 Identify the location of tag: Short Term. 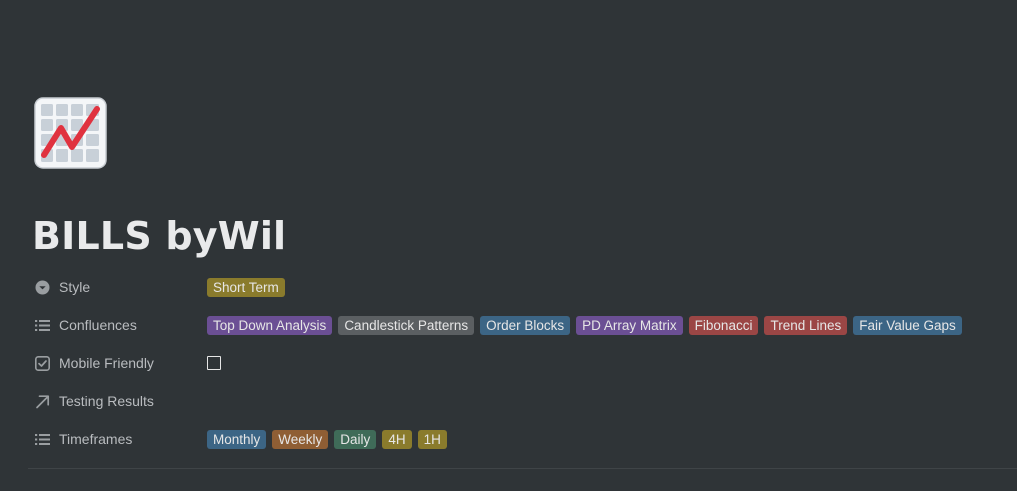
(246, 287).